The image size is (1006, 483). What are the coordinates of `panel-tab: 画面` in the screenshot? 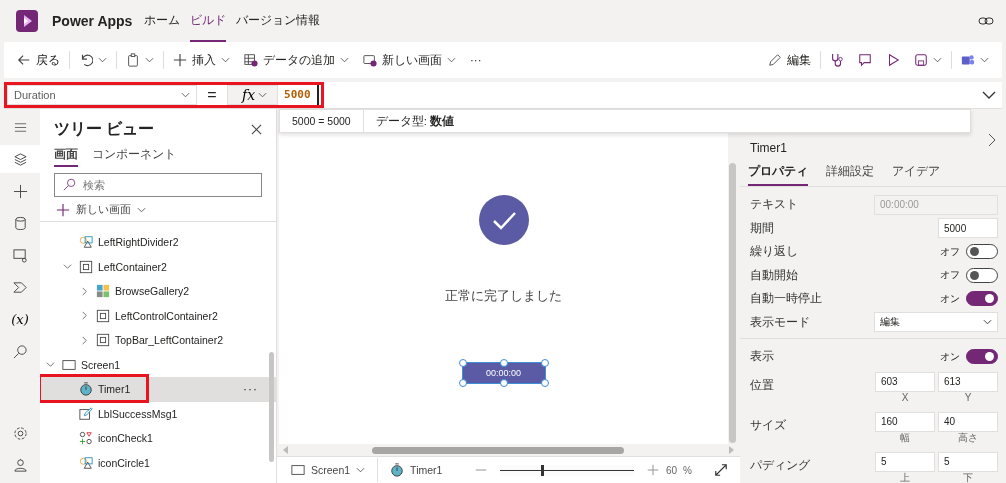 It's located at (66, 156).